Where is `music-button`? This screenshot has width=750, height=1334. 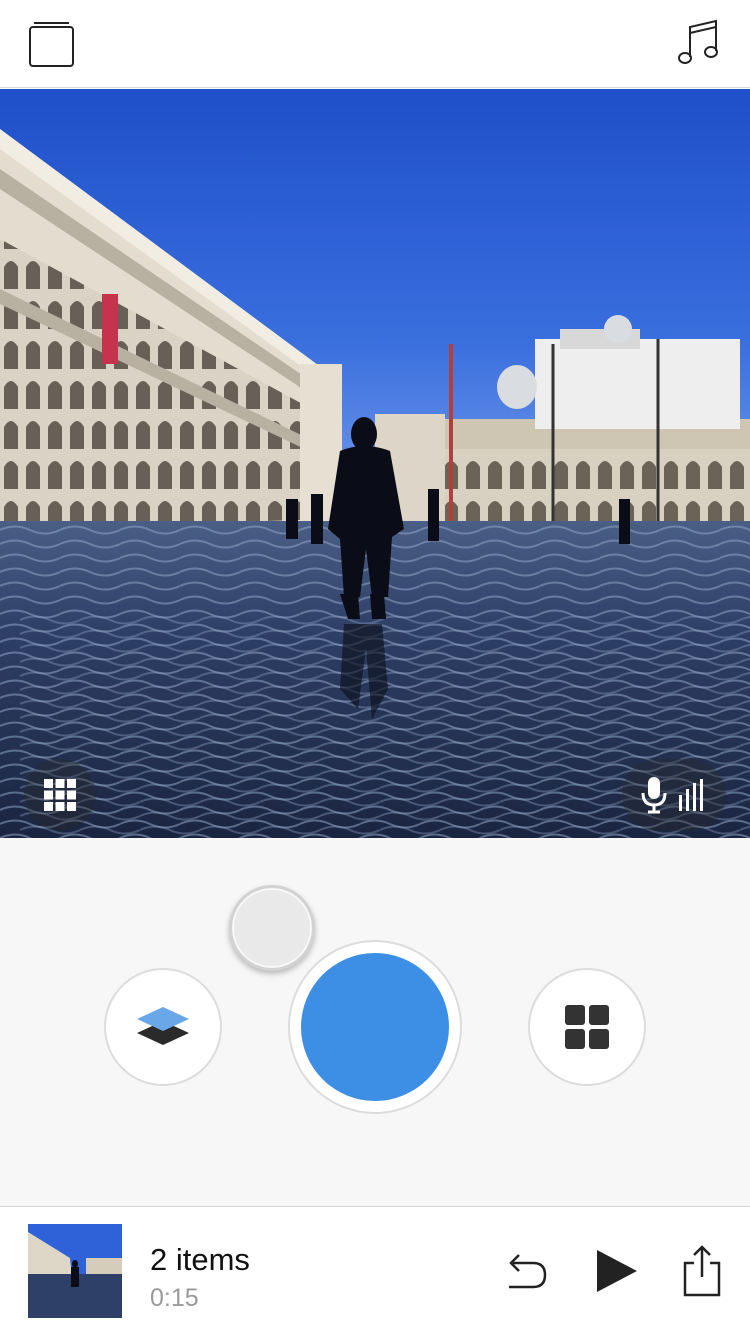
music-button is located at coordinates (698, 44).